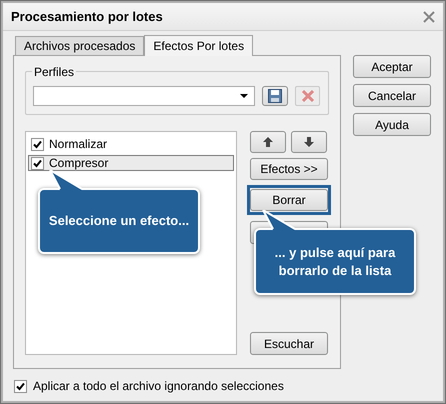 This screenshot has width=446, height=404. I want to click on apply-all-checkbox, so click(20, 386).